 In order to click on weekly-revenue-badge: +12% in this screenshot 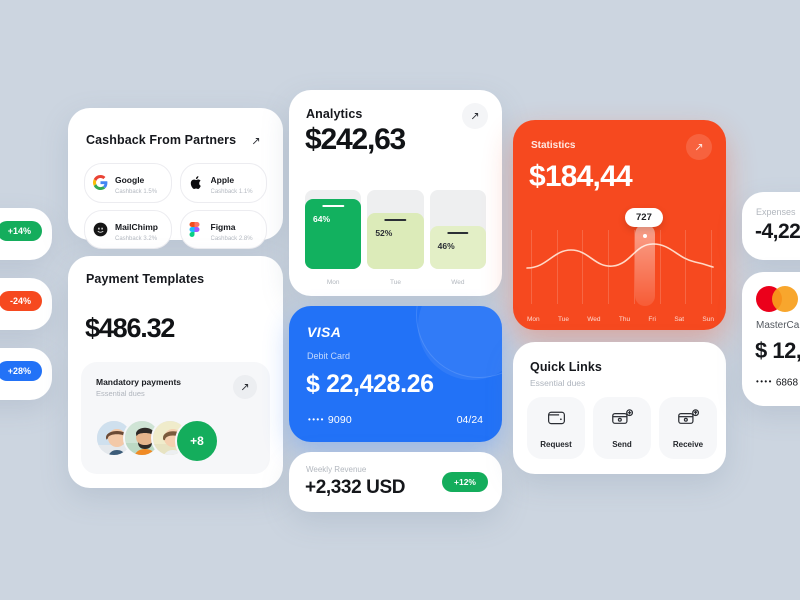, I will do `click(465, 482)`.